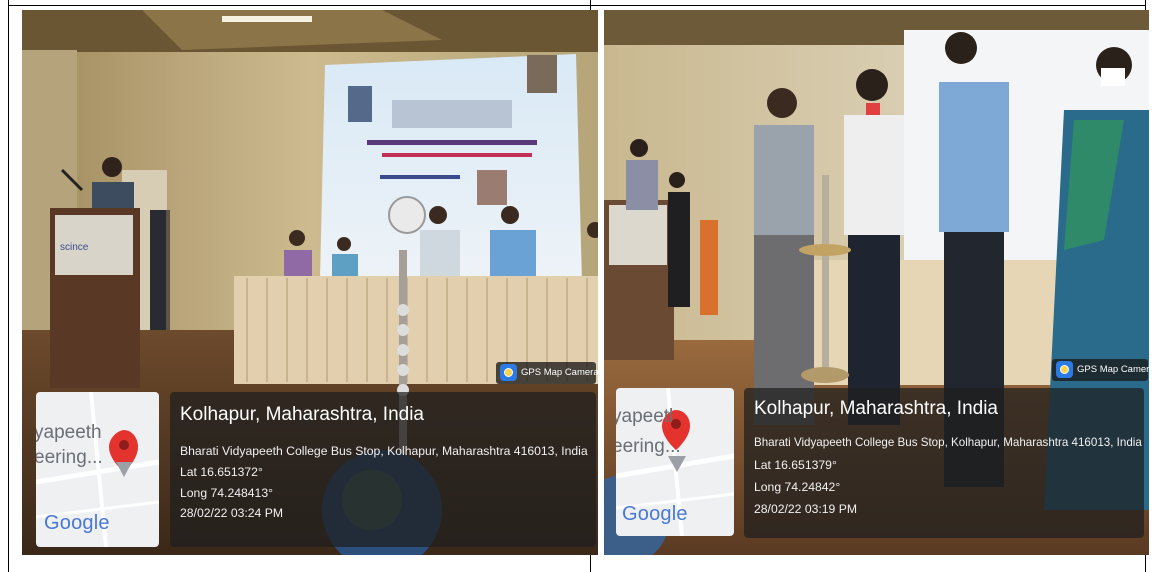 The height and width of the screenshot is (572, 1161). I want to click on map-thumbnail: yapeeth eering... Google, so click(97, 469).